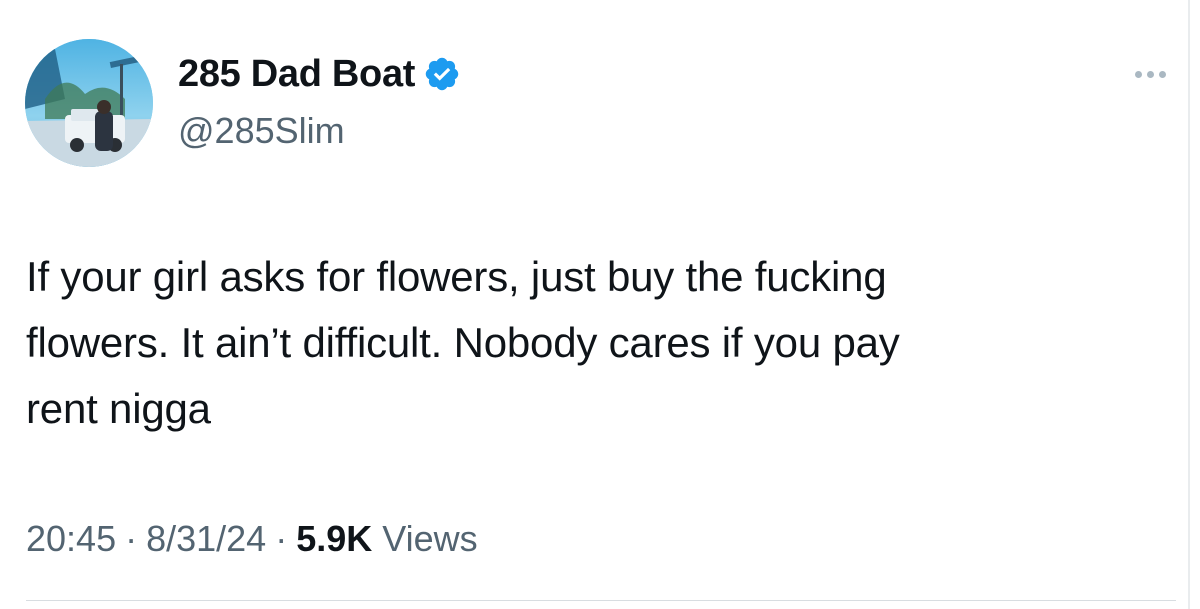 The height and width of the screenshot is (609, 1200). Describe the element at coordinates (430, 538) in the screenshot. I see `views-label: Views` at that location.